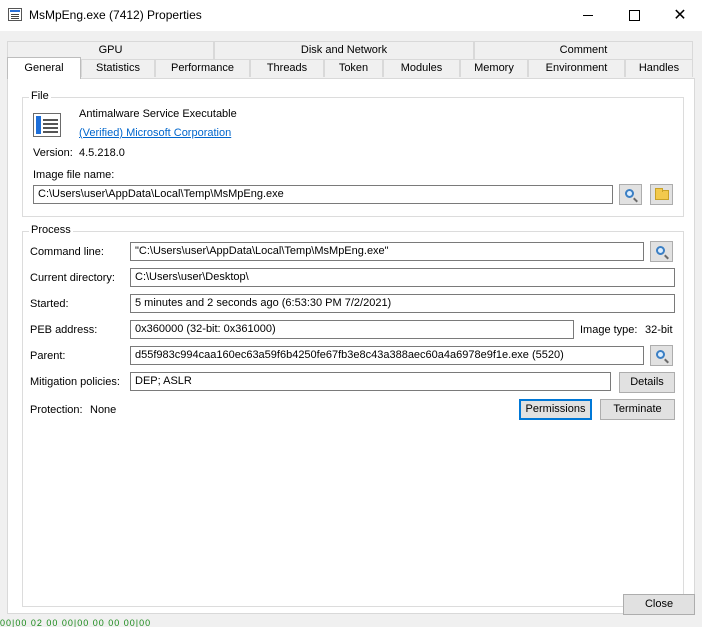 The height and width of the screenshot is (627, 702). What do you see at coordinates (155, 133) in the screenshot?
I see `verified-company-link: (Verified) Microsoft Corporation` at bounding box center [155, 133].